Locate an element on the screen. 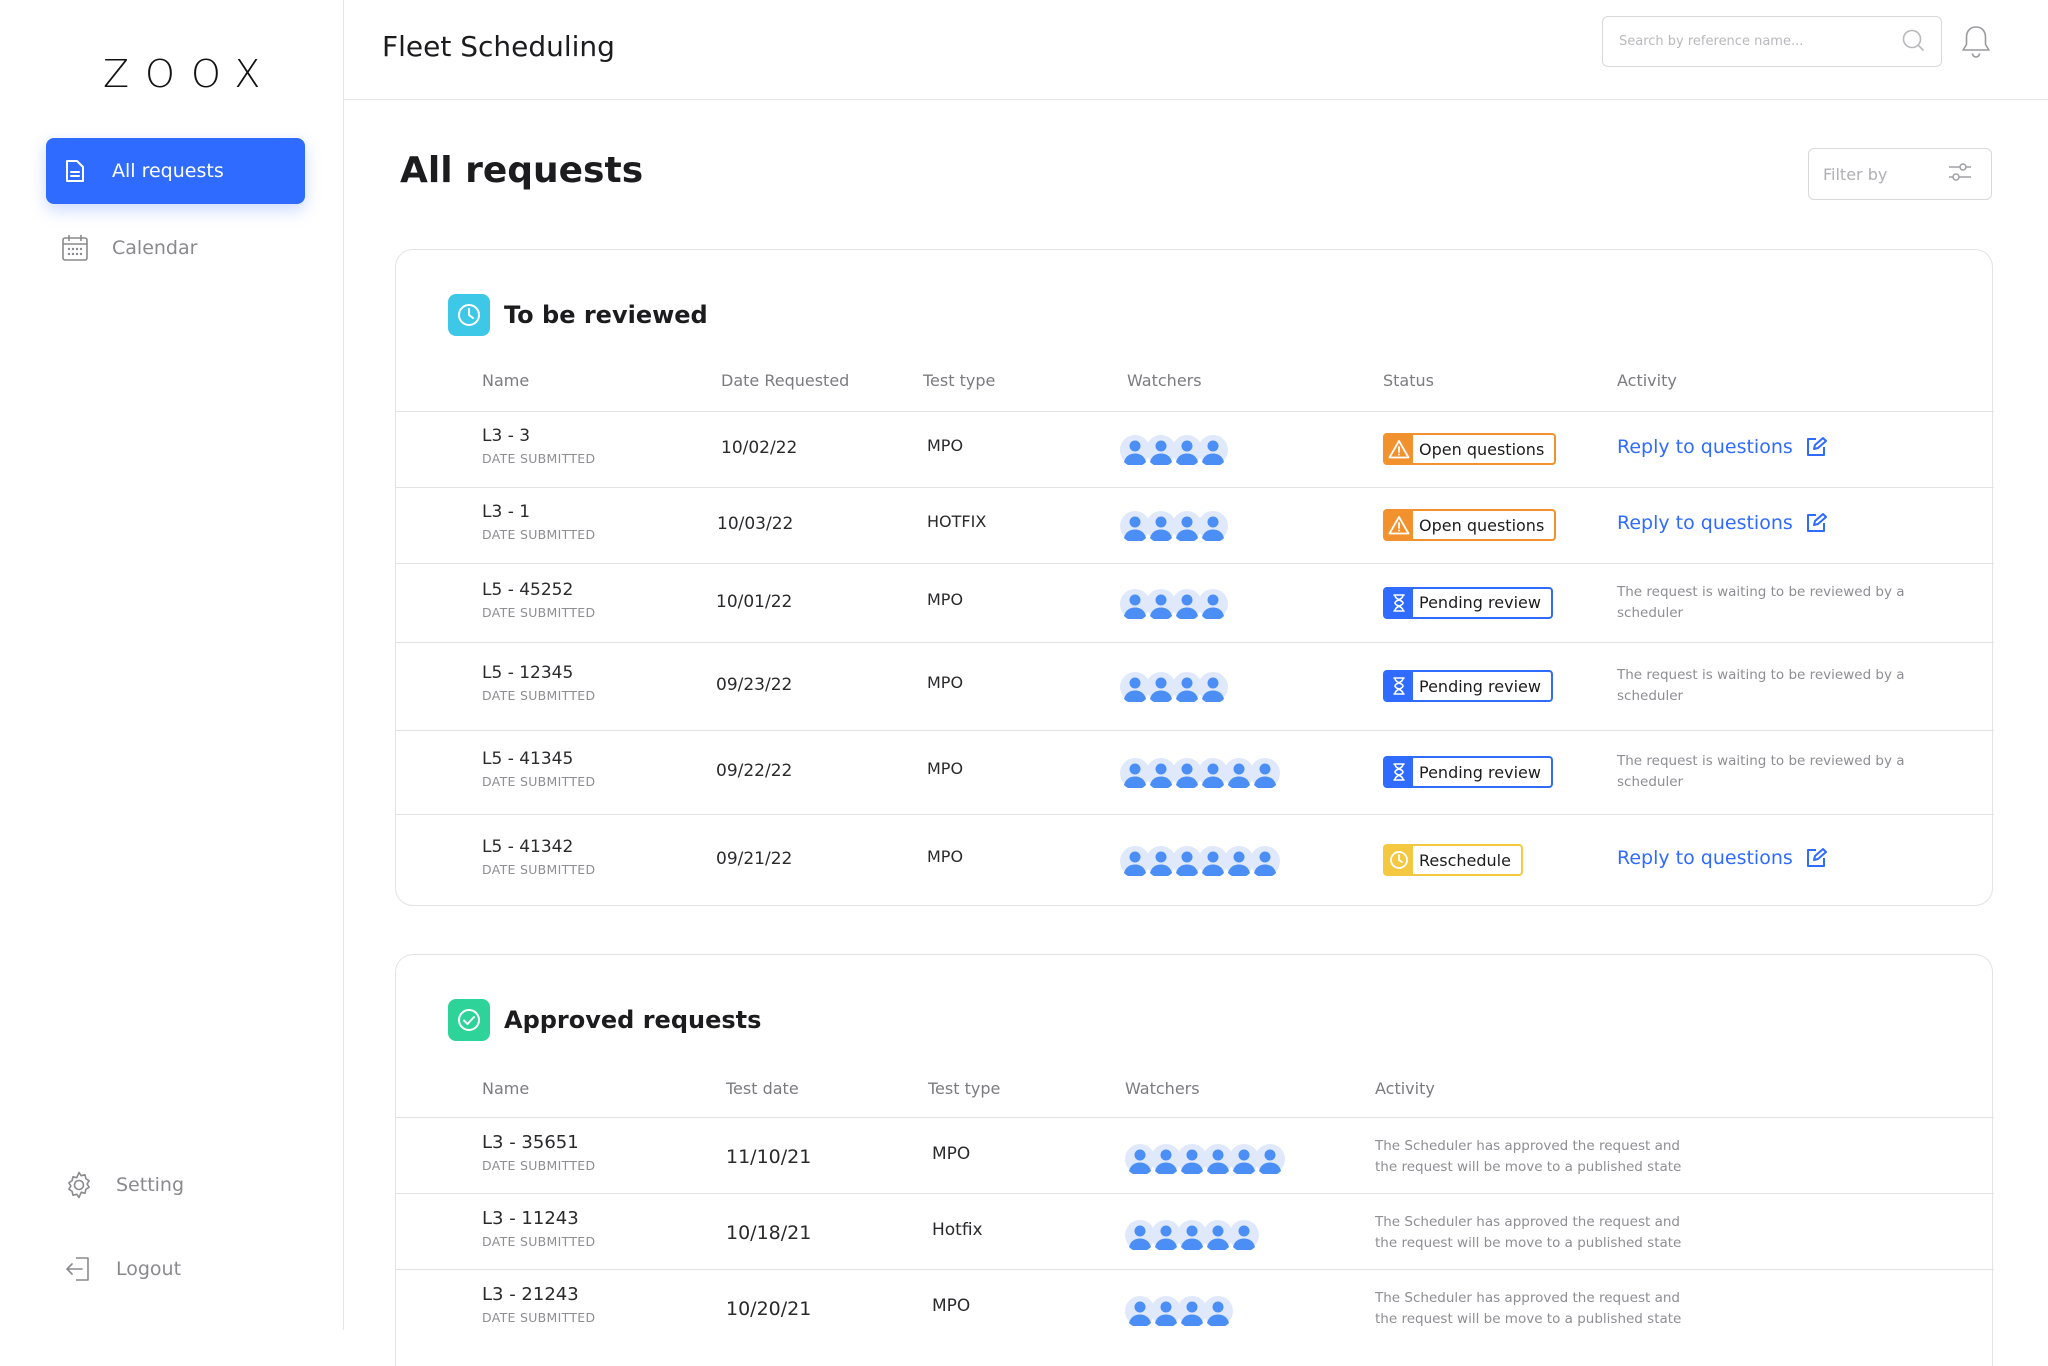 The height and width of the screenshot is (1366, 2048). sidebar-item-calendar: Calendar is located at coordinates (175, 248).